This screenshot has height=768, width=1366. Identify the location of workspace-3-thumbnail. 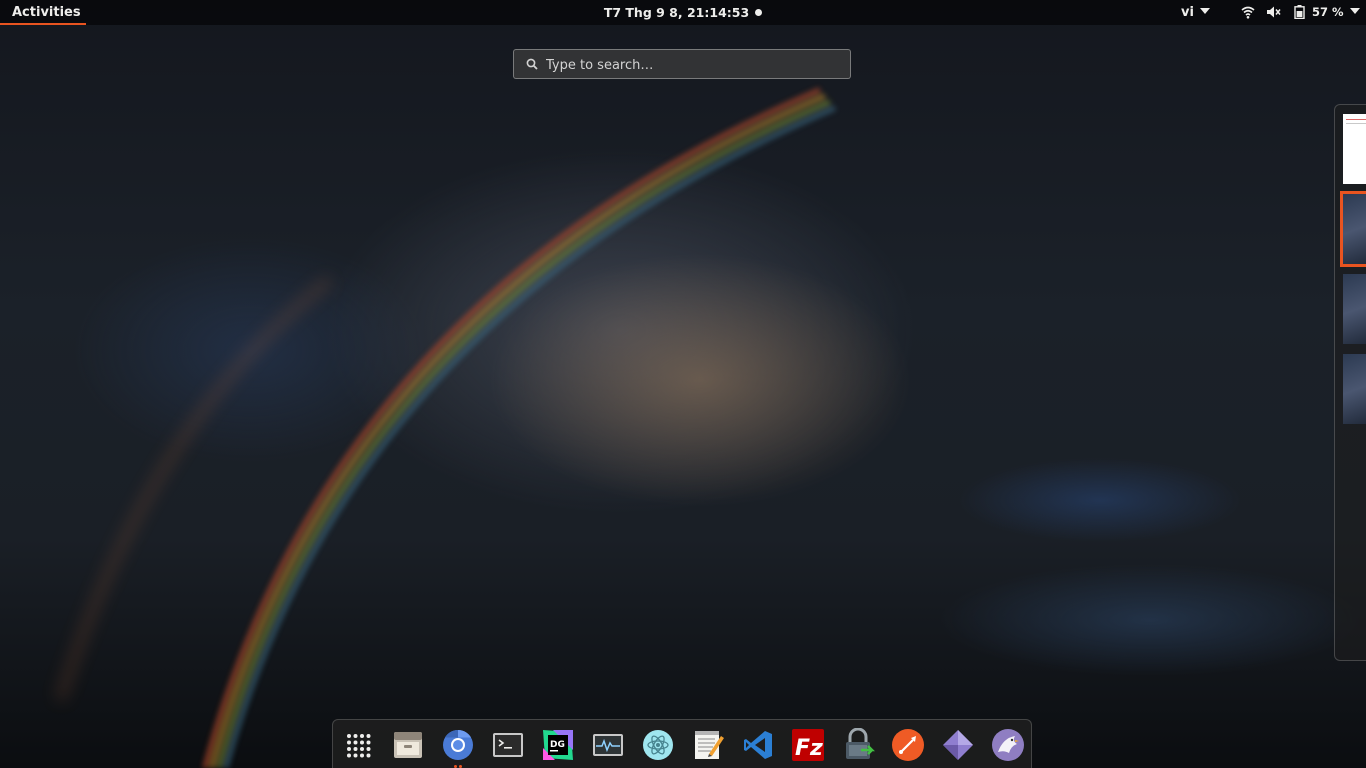
(1354, 309).